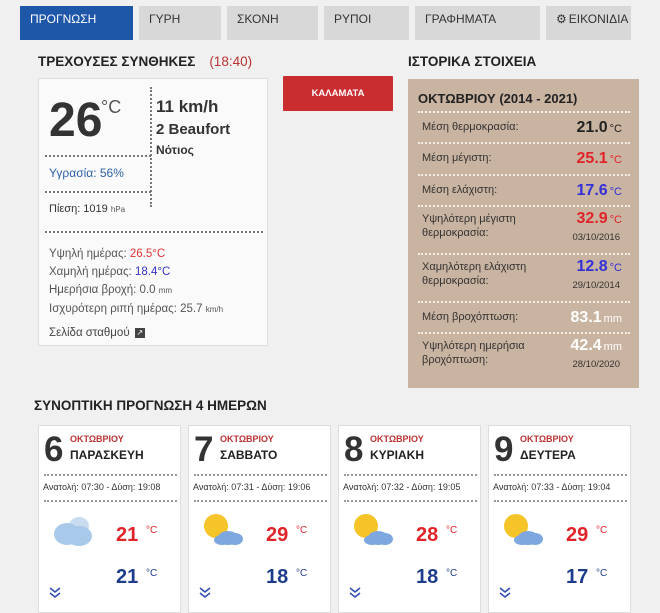 The height and width of the screenshot is (613, 660). What do you see at coordinates (524, 158) in the screenshot?
I see `history-row: Μέση μέγιστη: 25.1 °C` at bounding box center [524, 158].